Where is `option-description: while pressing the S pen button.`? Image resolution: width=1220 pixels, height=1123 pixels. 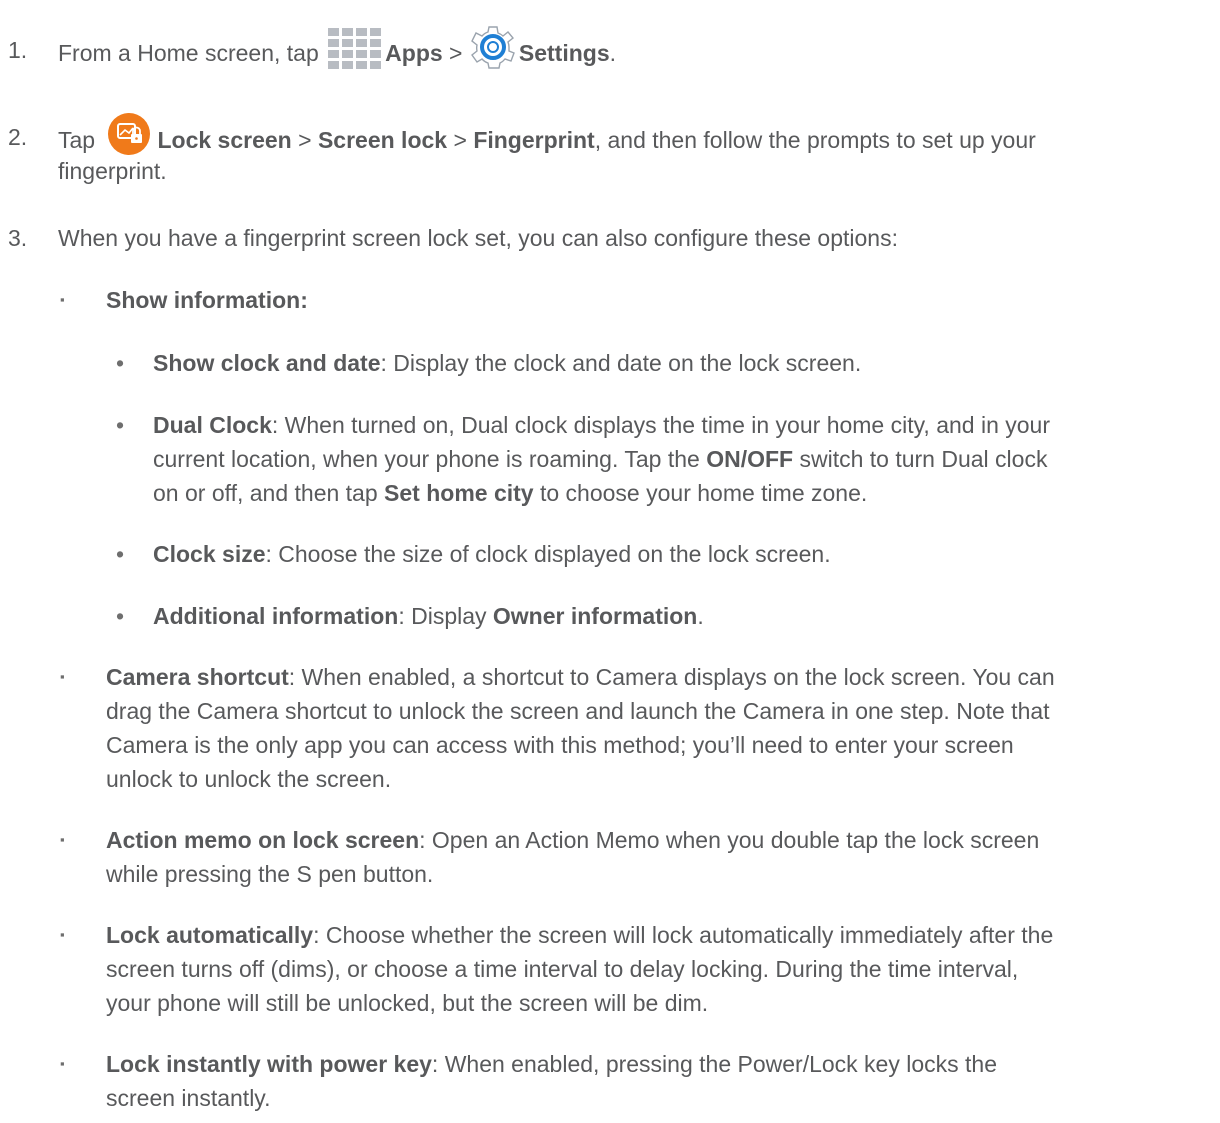
option-description: while pressing the S pen button. is located at coordinates (270, 874).